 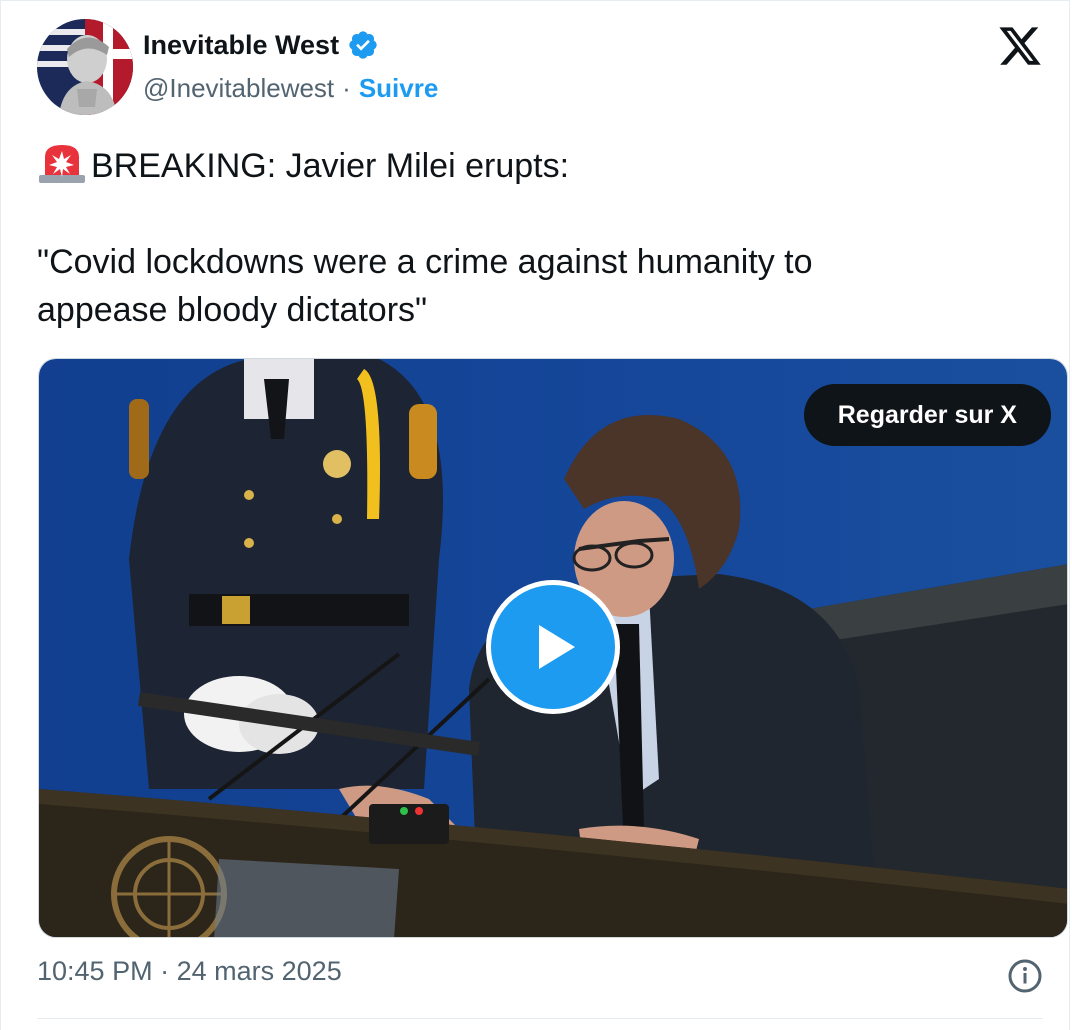 What do you see at coordinates (363, 45) in the screenshot?
I see `verified-badge-icon` at bounding box center [363, 45].